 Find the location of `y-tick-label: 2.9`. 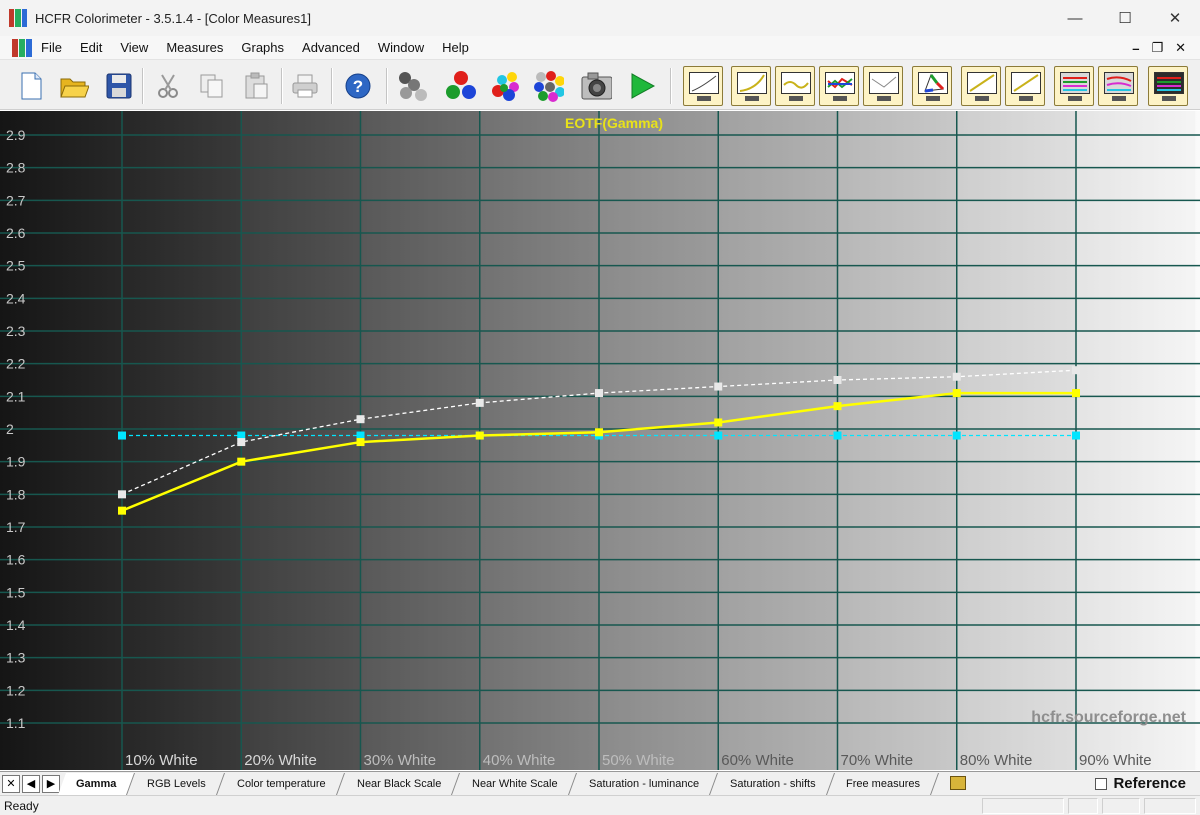

y-tick-label: 2.9 is located at coordinates (16, 135).